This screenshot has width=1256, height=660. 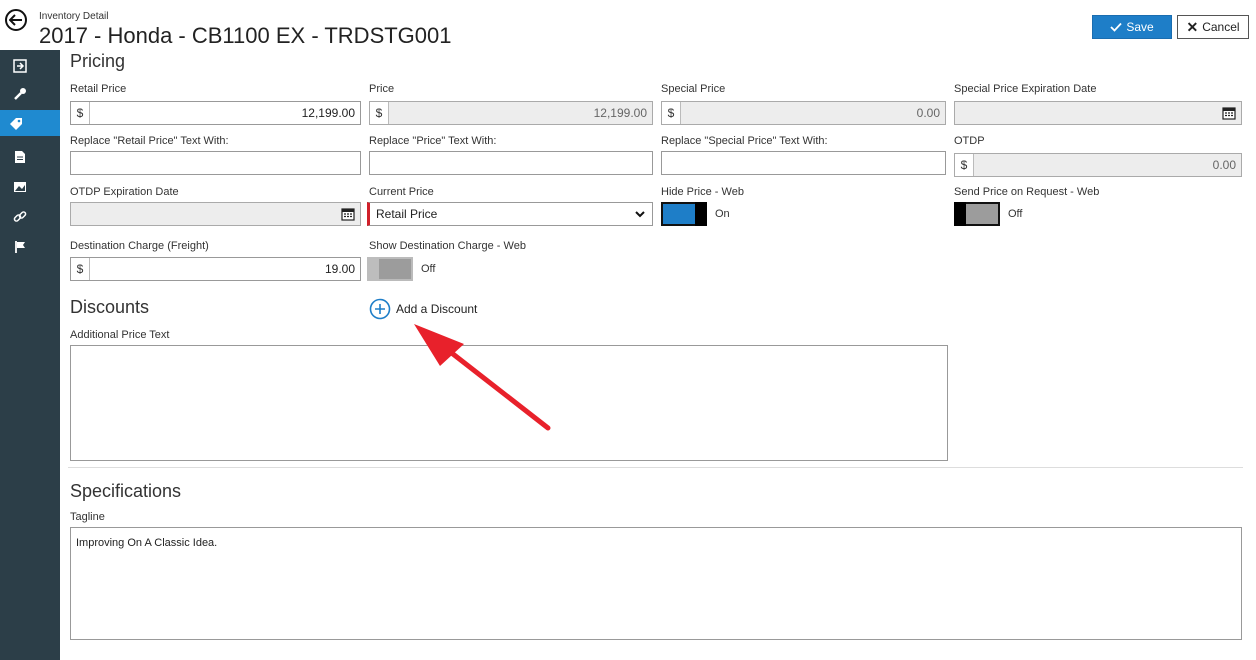 I want to click on send-price-request-label: Send Price on Request - Web, so click(x=1027, y=192).